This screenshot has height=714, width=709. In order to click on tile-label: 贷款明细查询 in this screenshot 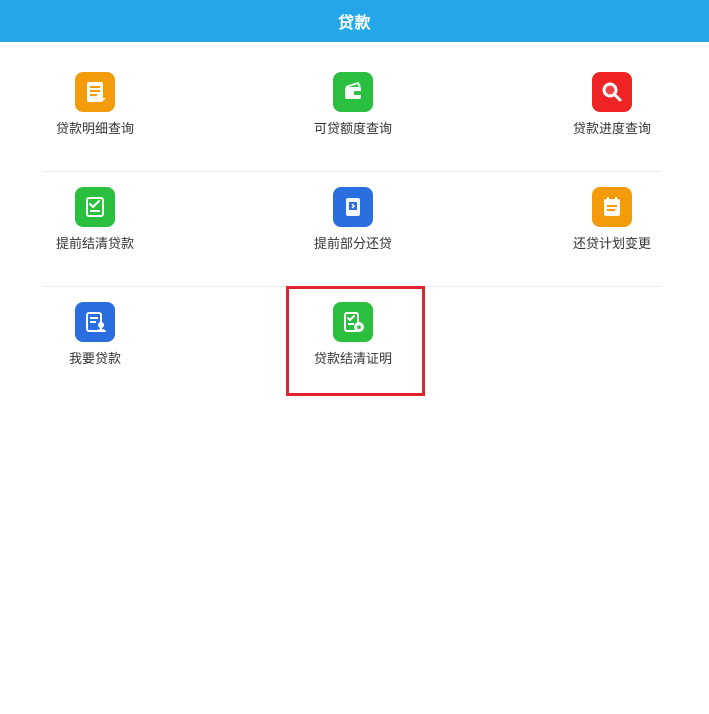, I will do `click(94, 129)`.